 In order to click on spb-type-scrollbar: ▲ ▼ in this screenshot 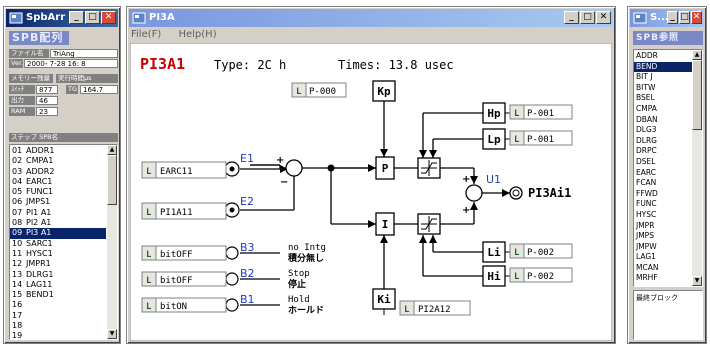, I will do `click(697, 168)`.